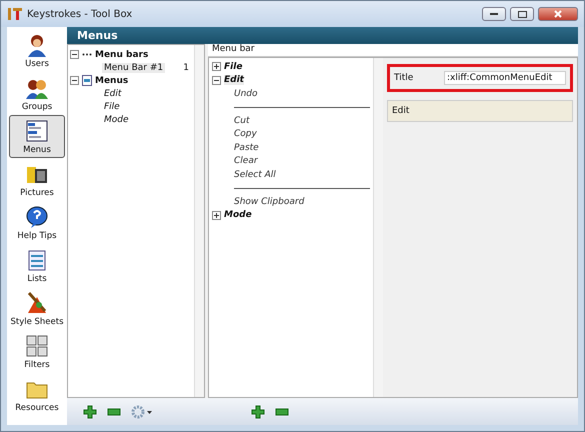  I want to click on menu-item: Undo, so click(246, 93).